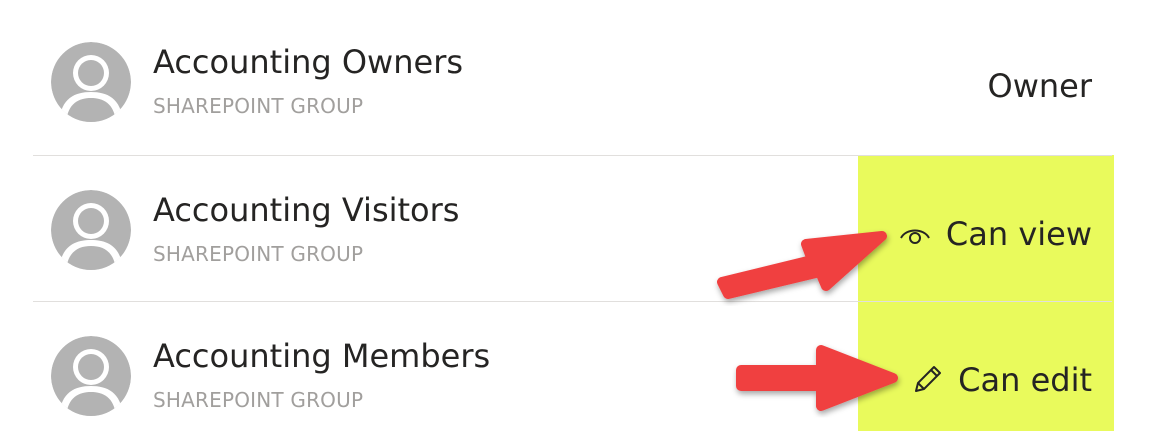  What do you see at coordinates (306, 210) in the screenshot?
I see `group-name: Accounting Visitors` at bounding box center [306, 210].